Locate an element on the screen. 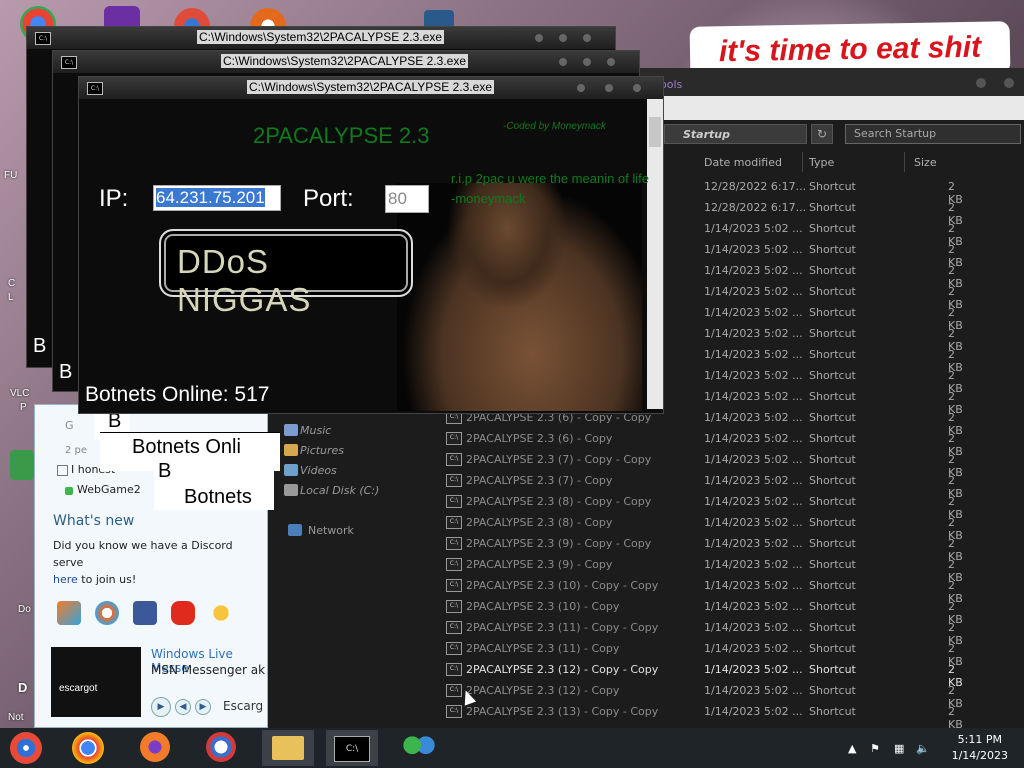  scrollbar-thumb is located at coordinates (655, 132).